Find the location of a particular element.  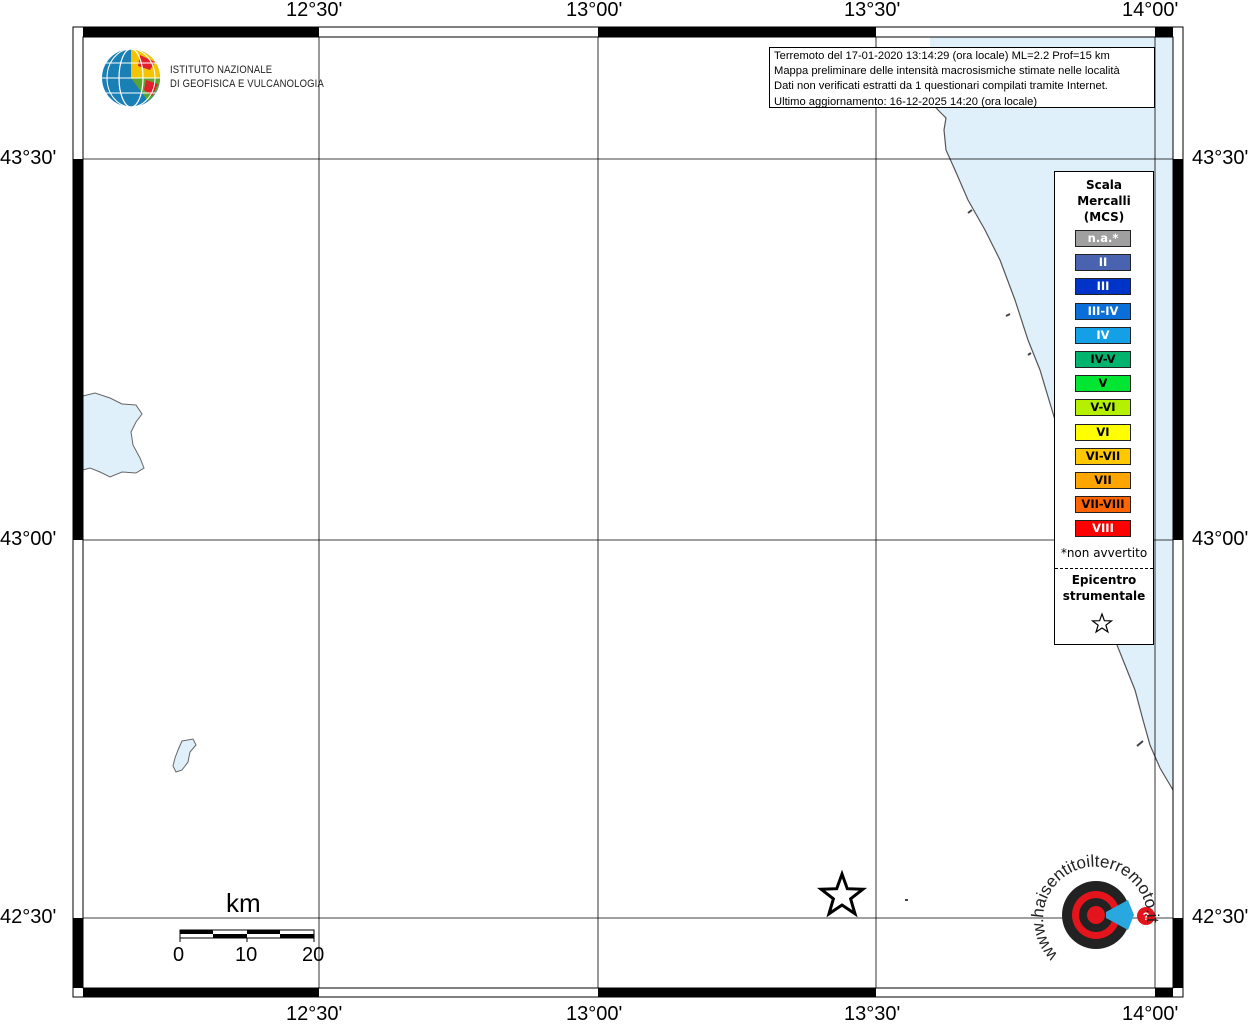

lon-label-top-4: 14°00' is located at coordinates (1150, 10).